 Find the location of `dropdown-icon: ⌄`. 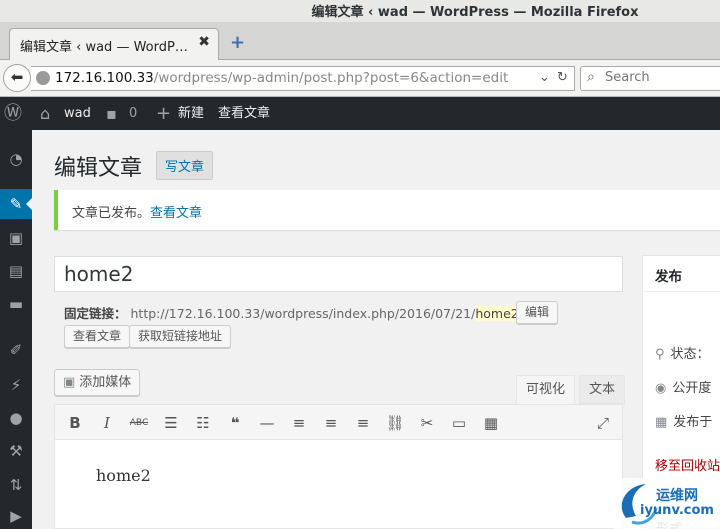

dropdown-icon: ⌄ is located at coordinates (544, 77).